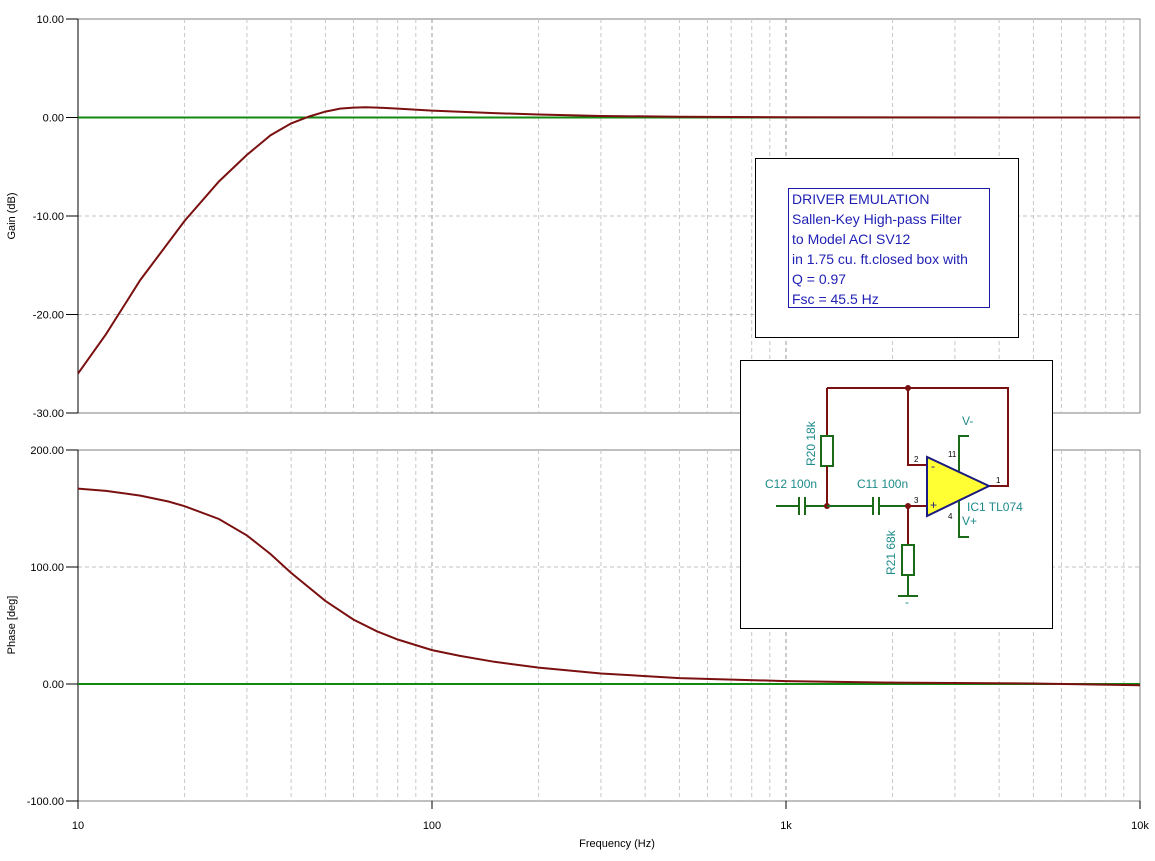  I want to click on note-line: Sallen-Key High-pass Filter, so click(877, 219).